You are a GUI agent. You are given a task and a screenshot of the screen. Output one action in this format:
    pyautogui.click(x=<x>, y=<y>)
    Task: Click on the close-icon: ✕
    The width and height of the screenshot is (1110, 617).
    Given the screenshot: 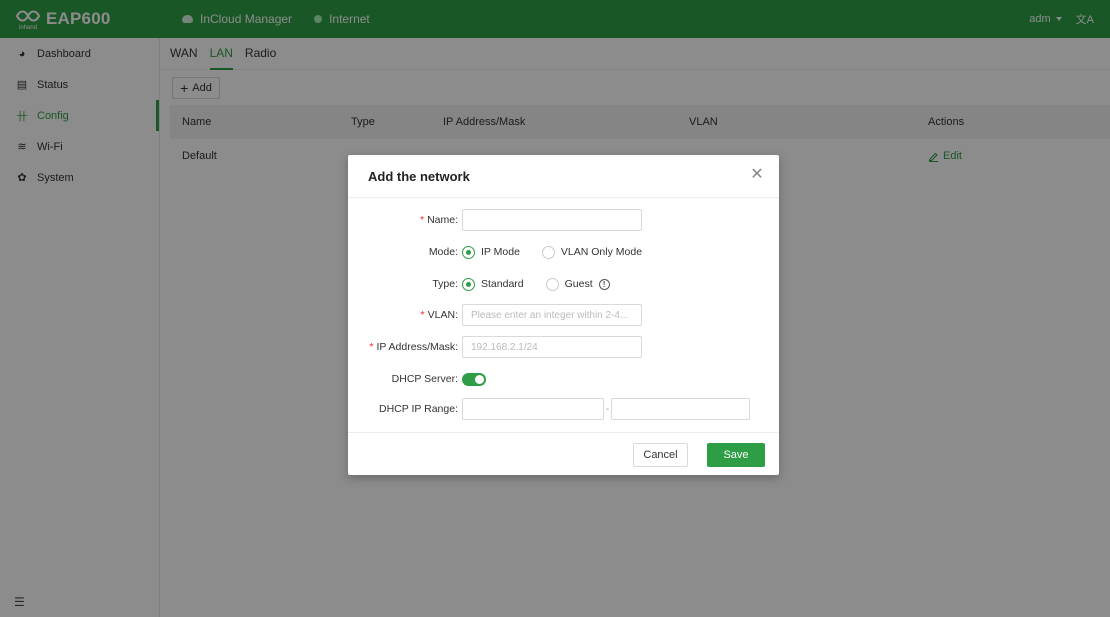 What is the action you would take?
    pyautogui.click(x=757, y=175)
    